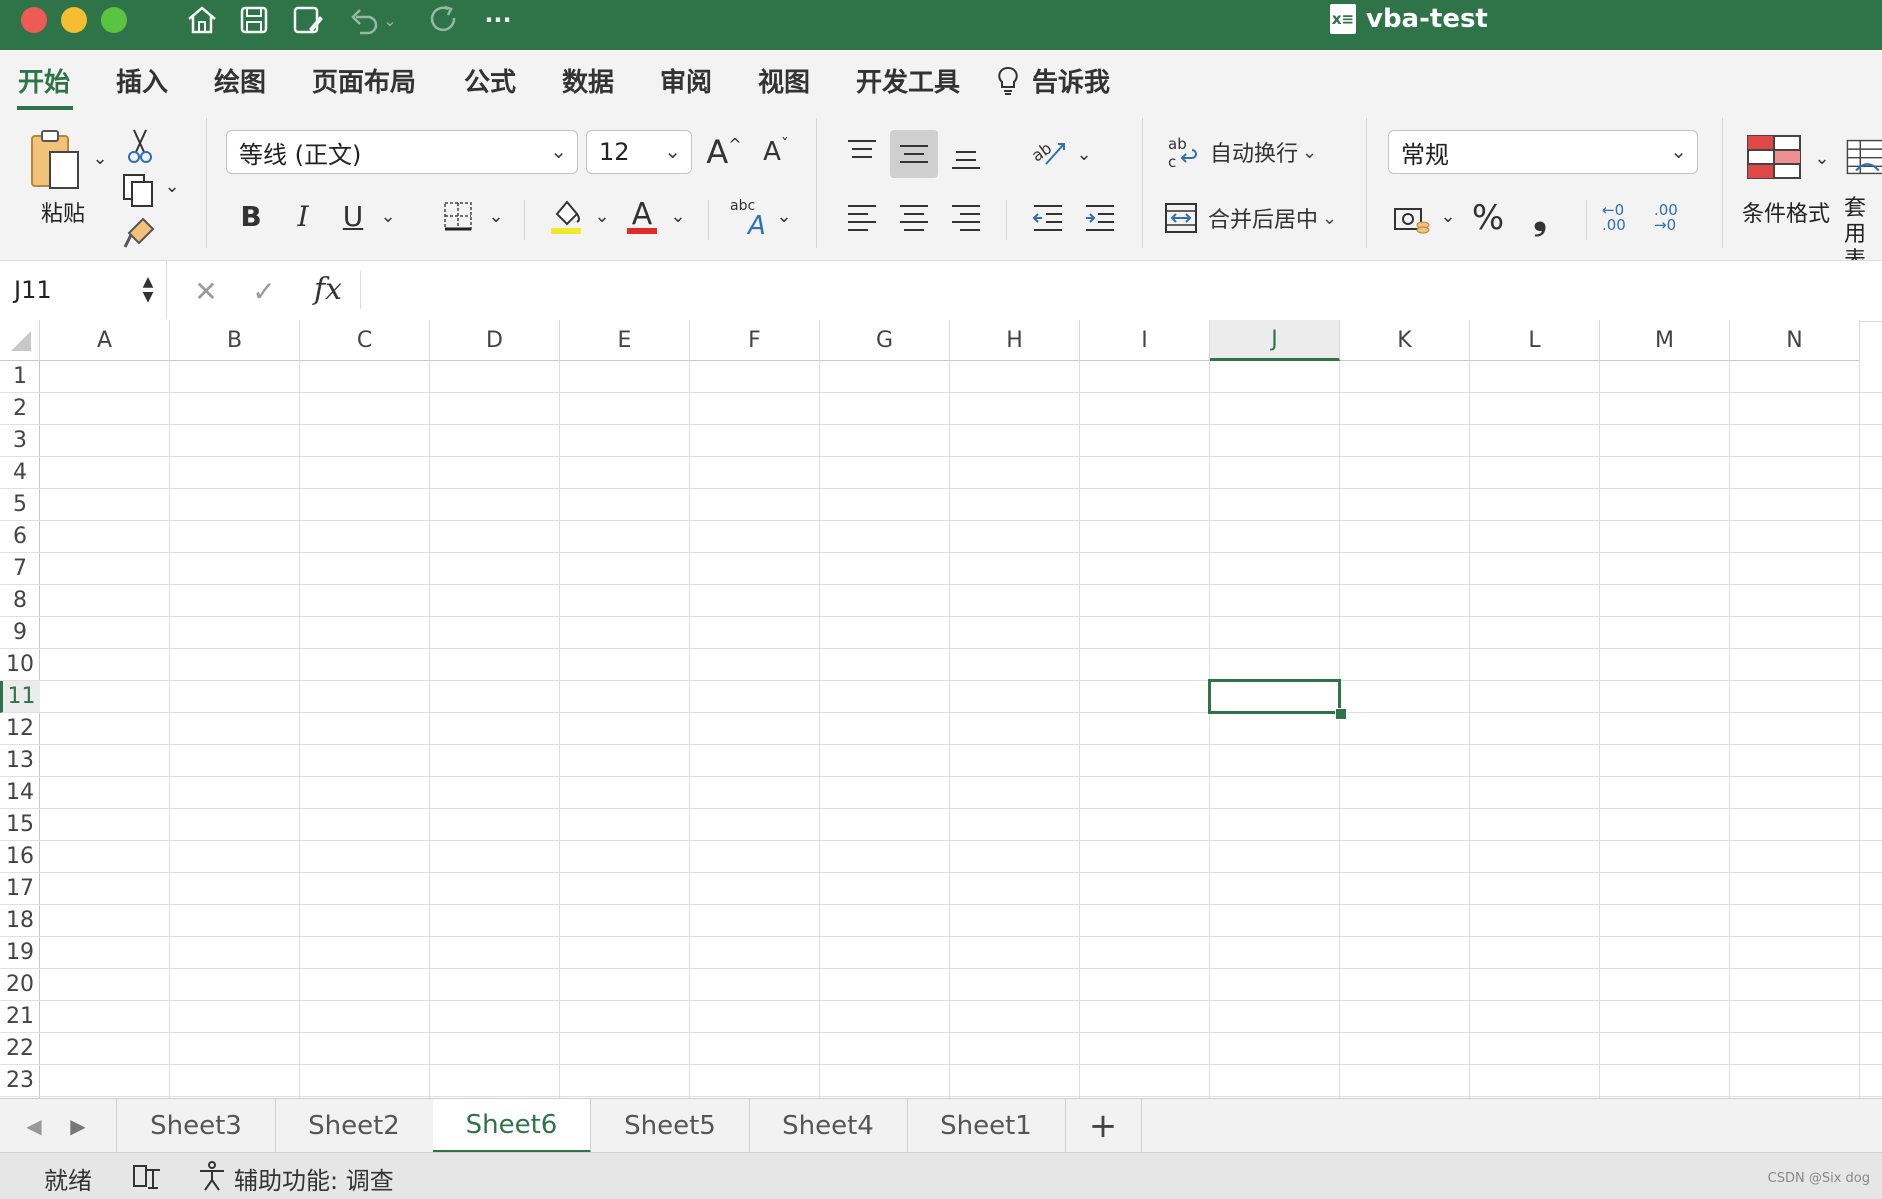 This screenshot has width=1882, height=1199. Describe the element at coordinates (1448, 216) in the screenshot. I see `accounting-dropdown-chevron-icon: ⌄` at that location.